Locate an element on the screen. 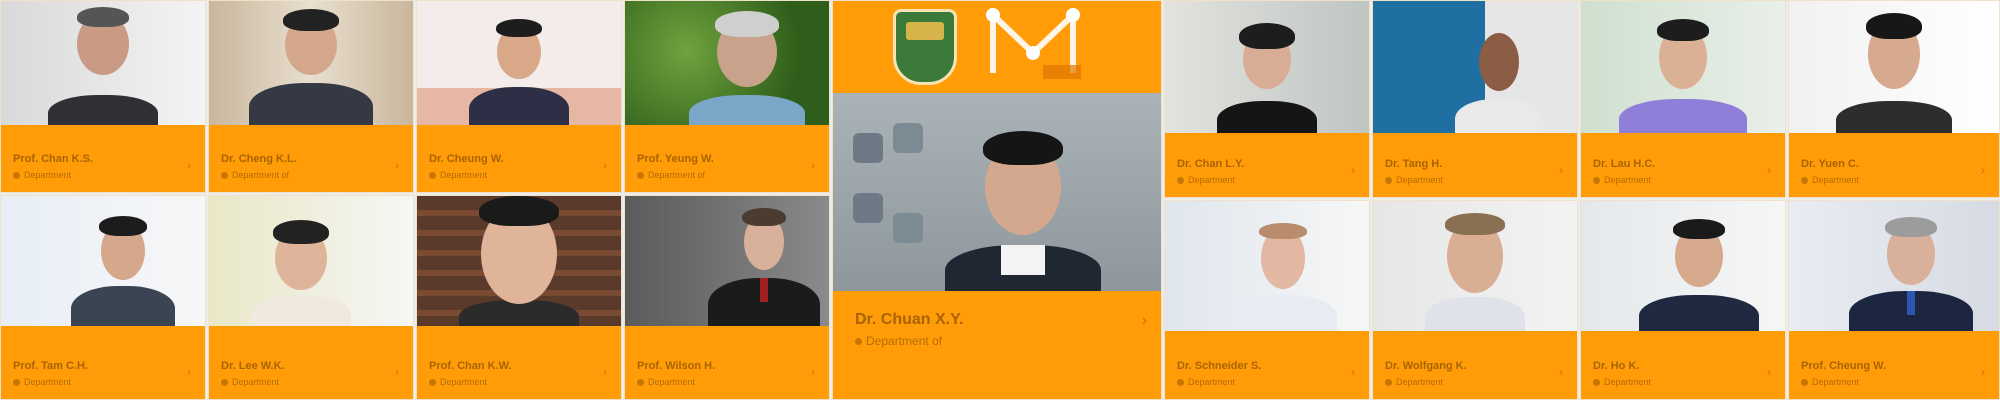  faculty-name: Dr. Chuan X.Y. is located at coordinates (909, 319).